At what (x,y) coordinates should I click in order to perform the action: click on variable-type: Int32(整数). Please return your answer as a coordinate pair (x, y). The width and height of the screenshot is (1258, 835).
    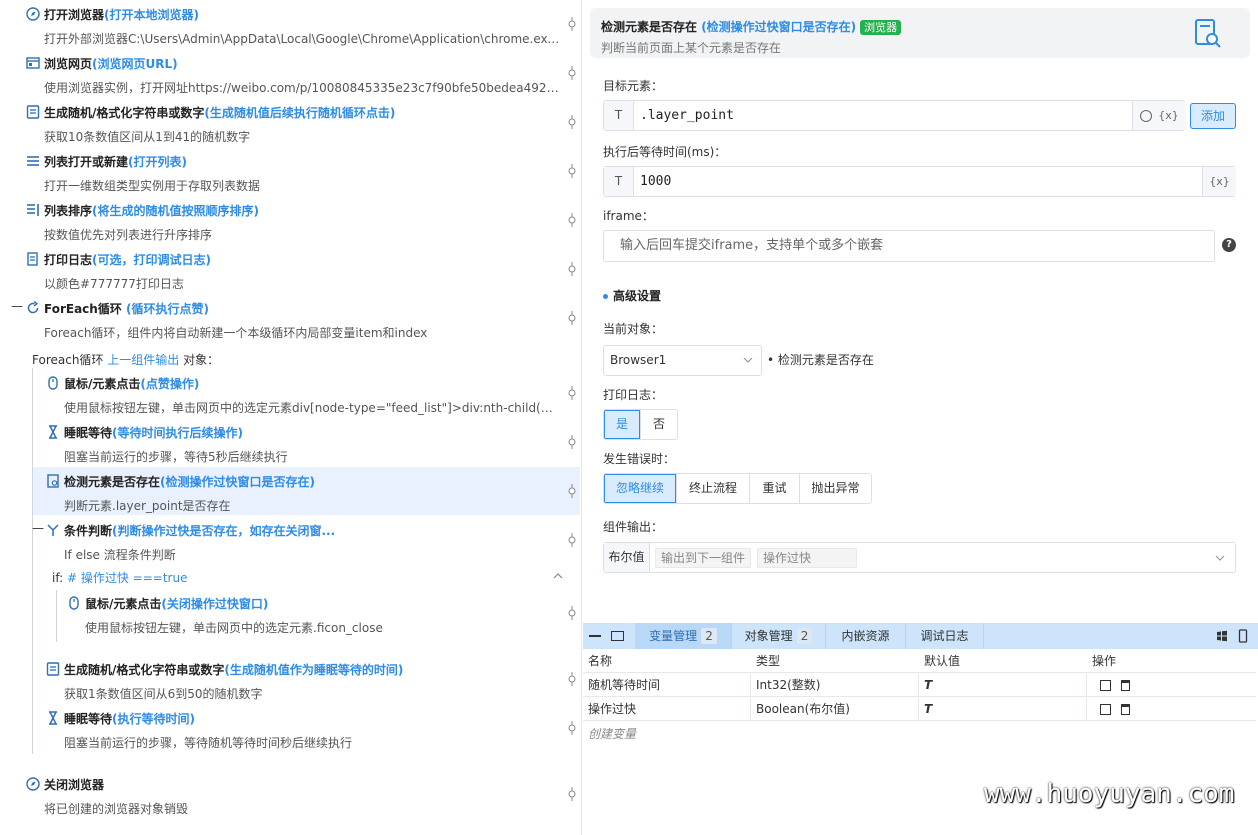
    Looking at the image, I should click on (835, 685).